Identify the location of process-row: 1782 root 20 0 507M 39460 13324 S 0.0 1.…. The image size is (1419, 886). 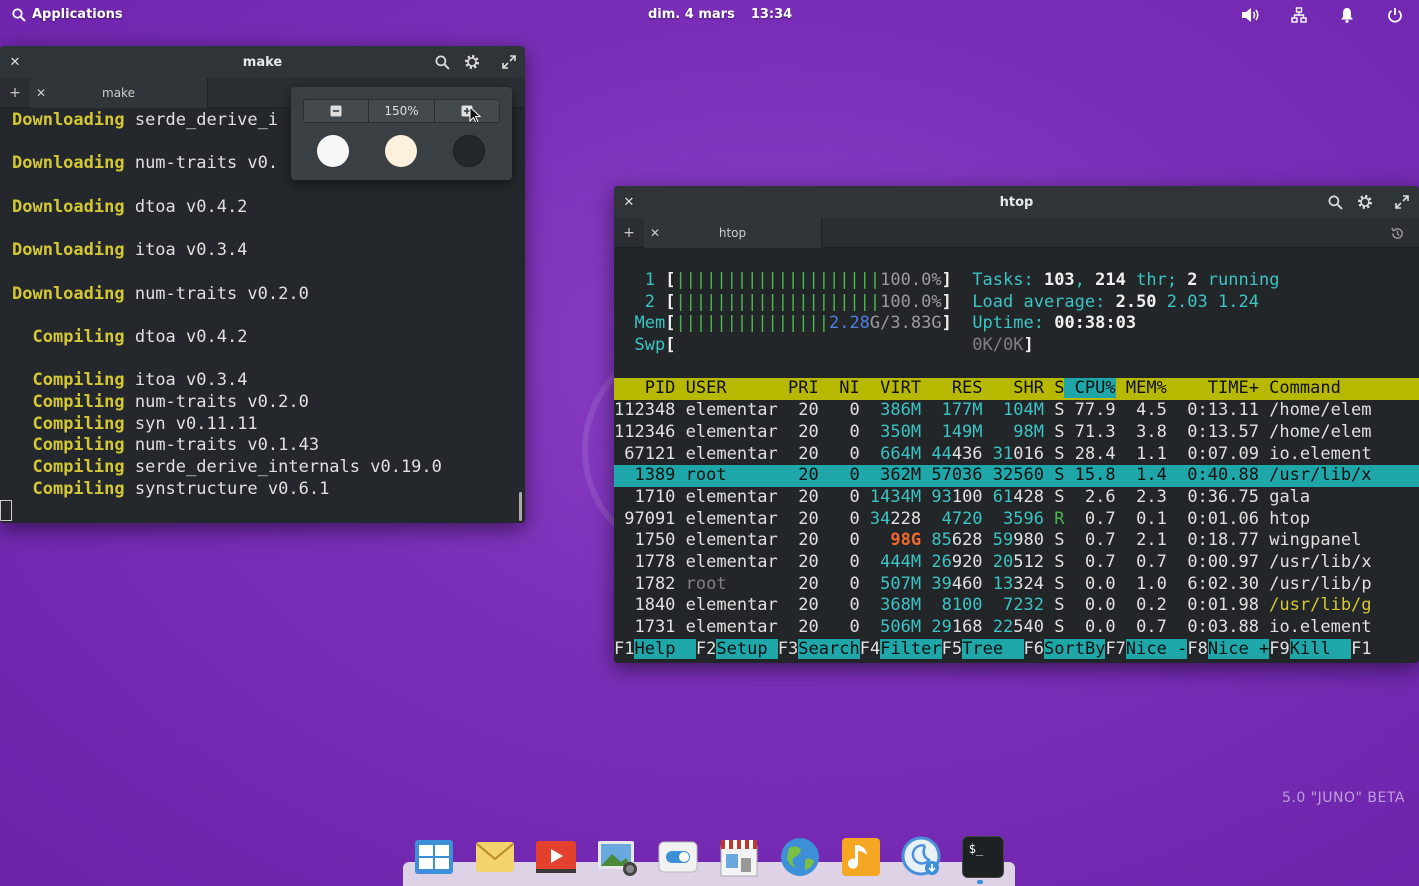
(1016, 585).